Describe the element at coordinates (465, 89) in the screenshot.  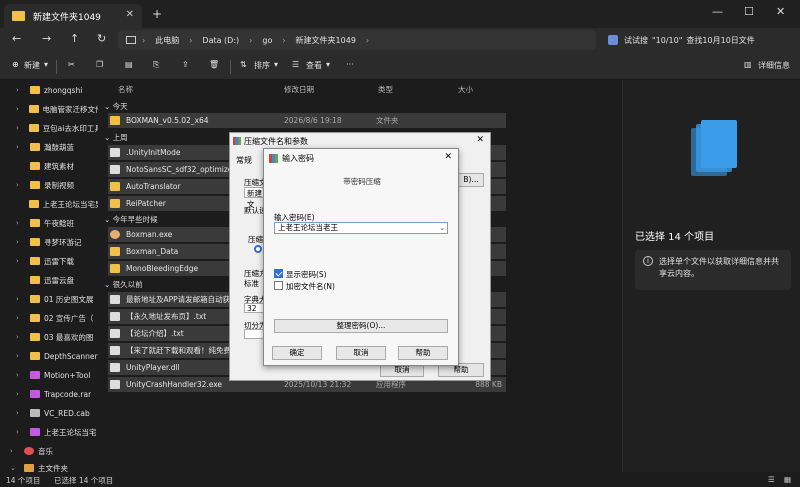
I see `column-header-size: 大小` at that location.